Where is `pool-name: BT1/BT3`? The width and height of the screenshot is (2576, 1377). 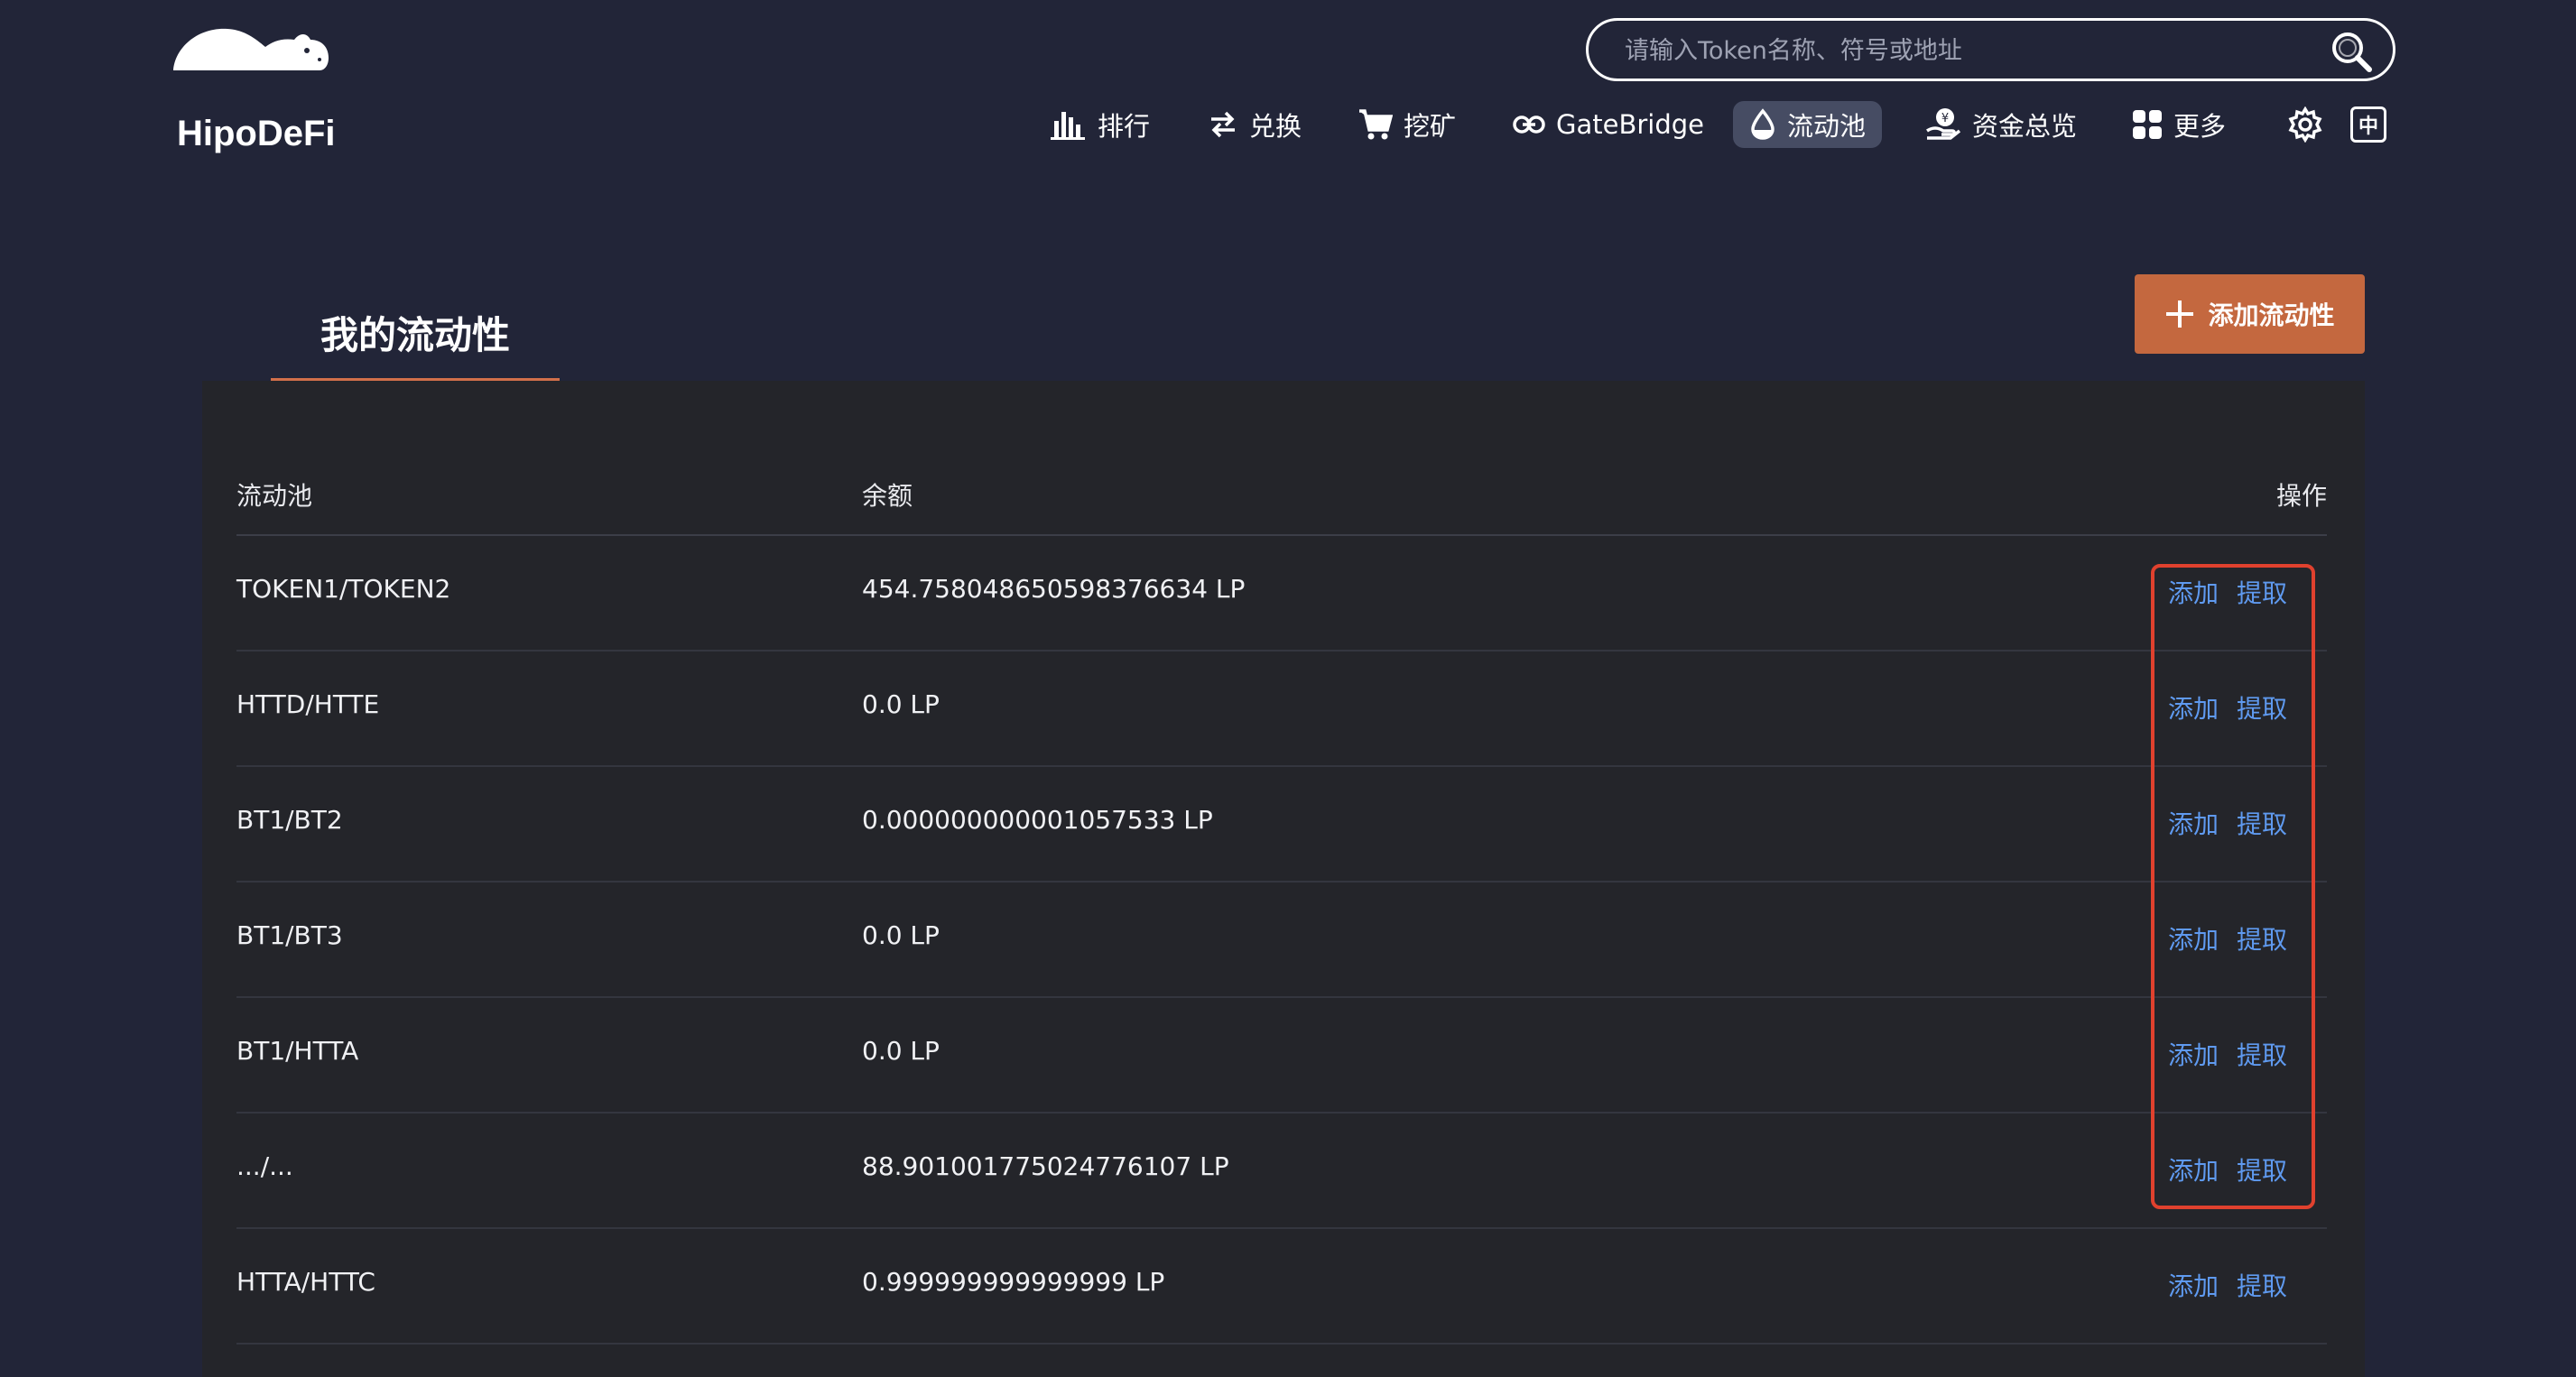 pool-name: BT1/BT3 is located at coordinates (289, 935).